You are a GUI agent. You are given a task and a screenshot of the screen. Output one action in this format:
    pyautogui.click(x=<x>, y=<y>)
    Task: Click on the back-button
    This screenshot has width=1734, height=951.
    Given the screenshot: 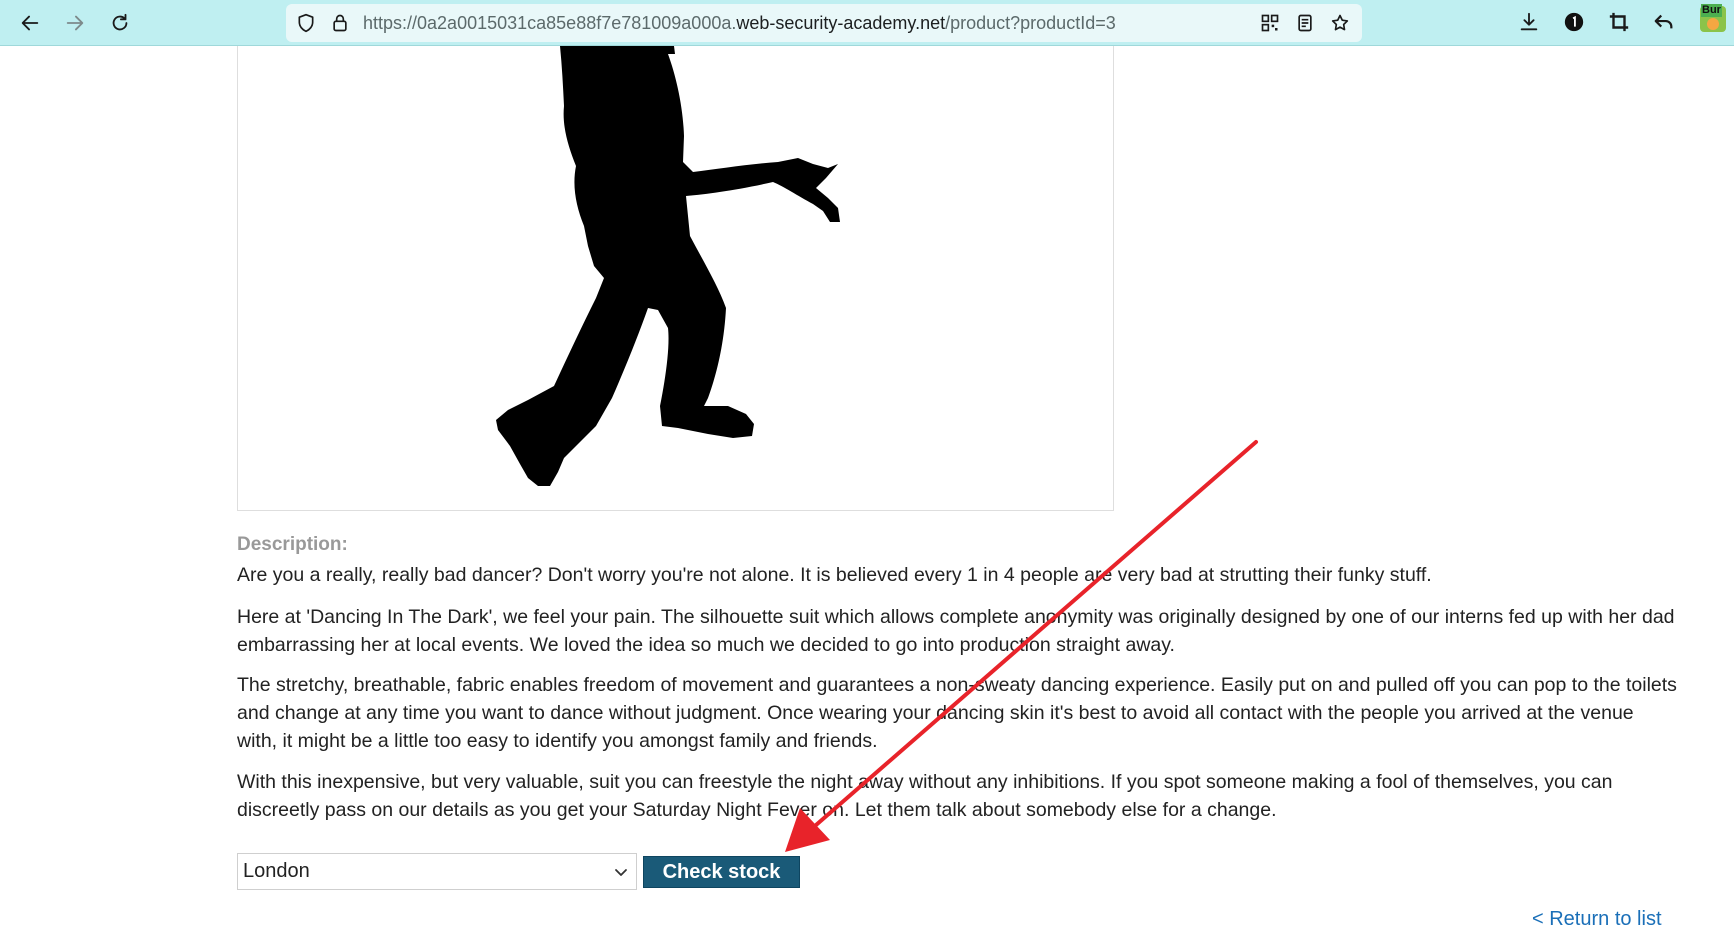 What is the action you would take?
    pyautogui.click(x=30, y=23)
    